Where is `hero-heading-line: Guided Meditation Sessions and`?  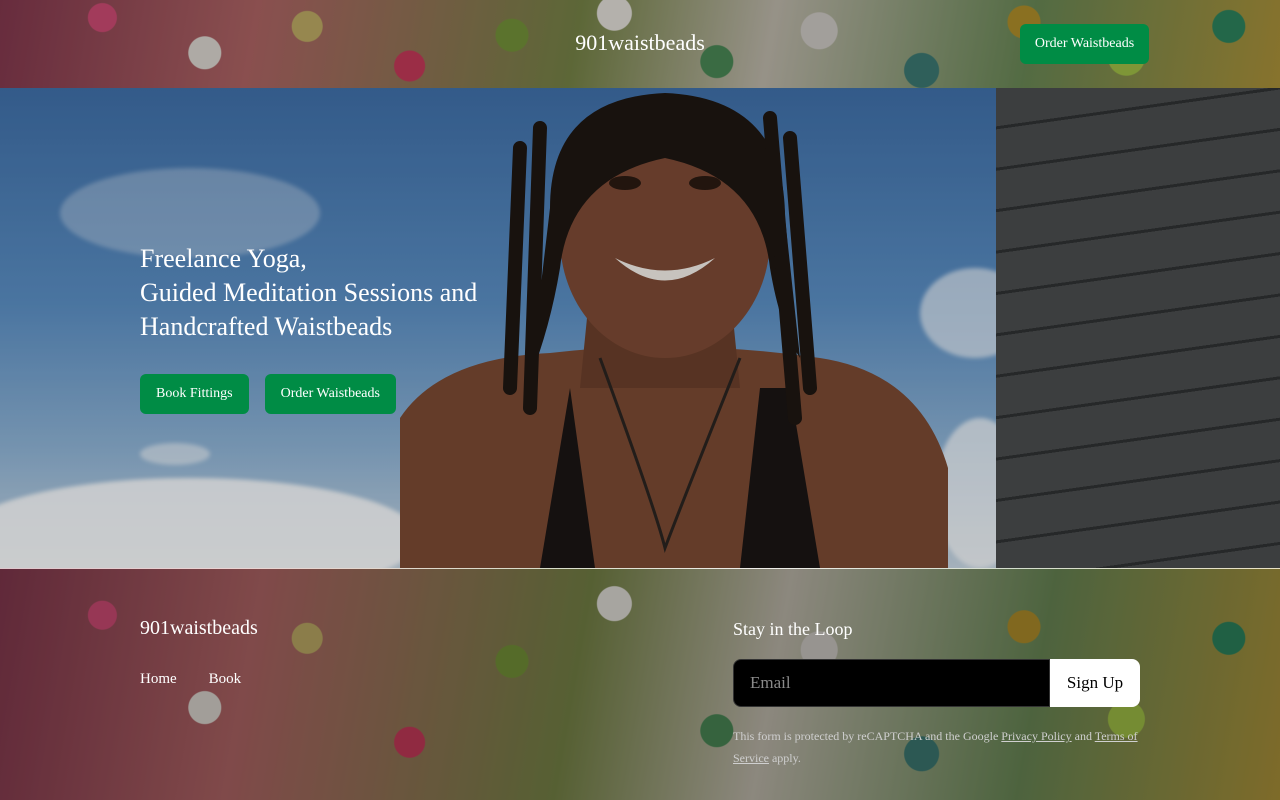
hero-heading-line: Guided Meditation Sessions and is located at coordinates (309, 292).